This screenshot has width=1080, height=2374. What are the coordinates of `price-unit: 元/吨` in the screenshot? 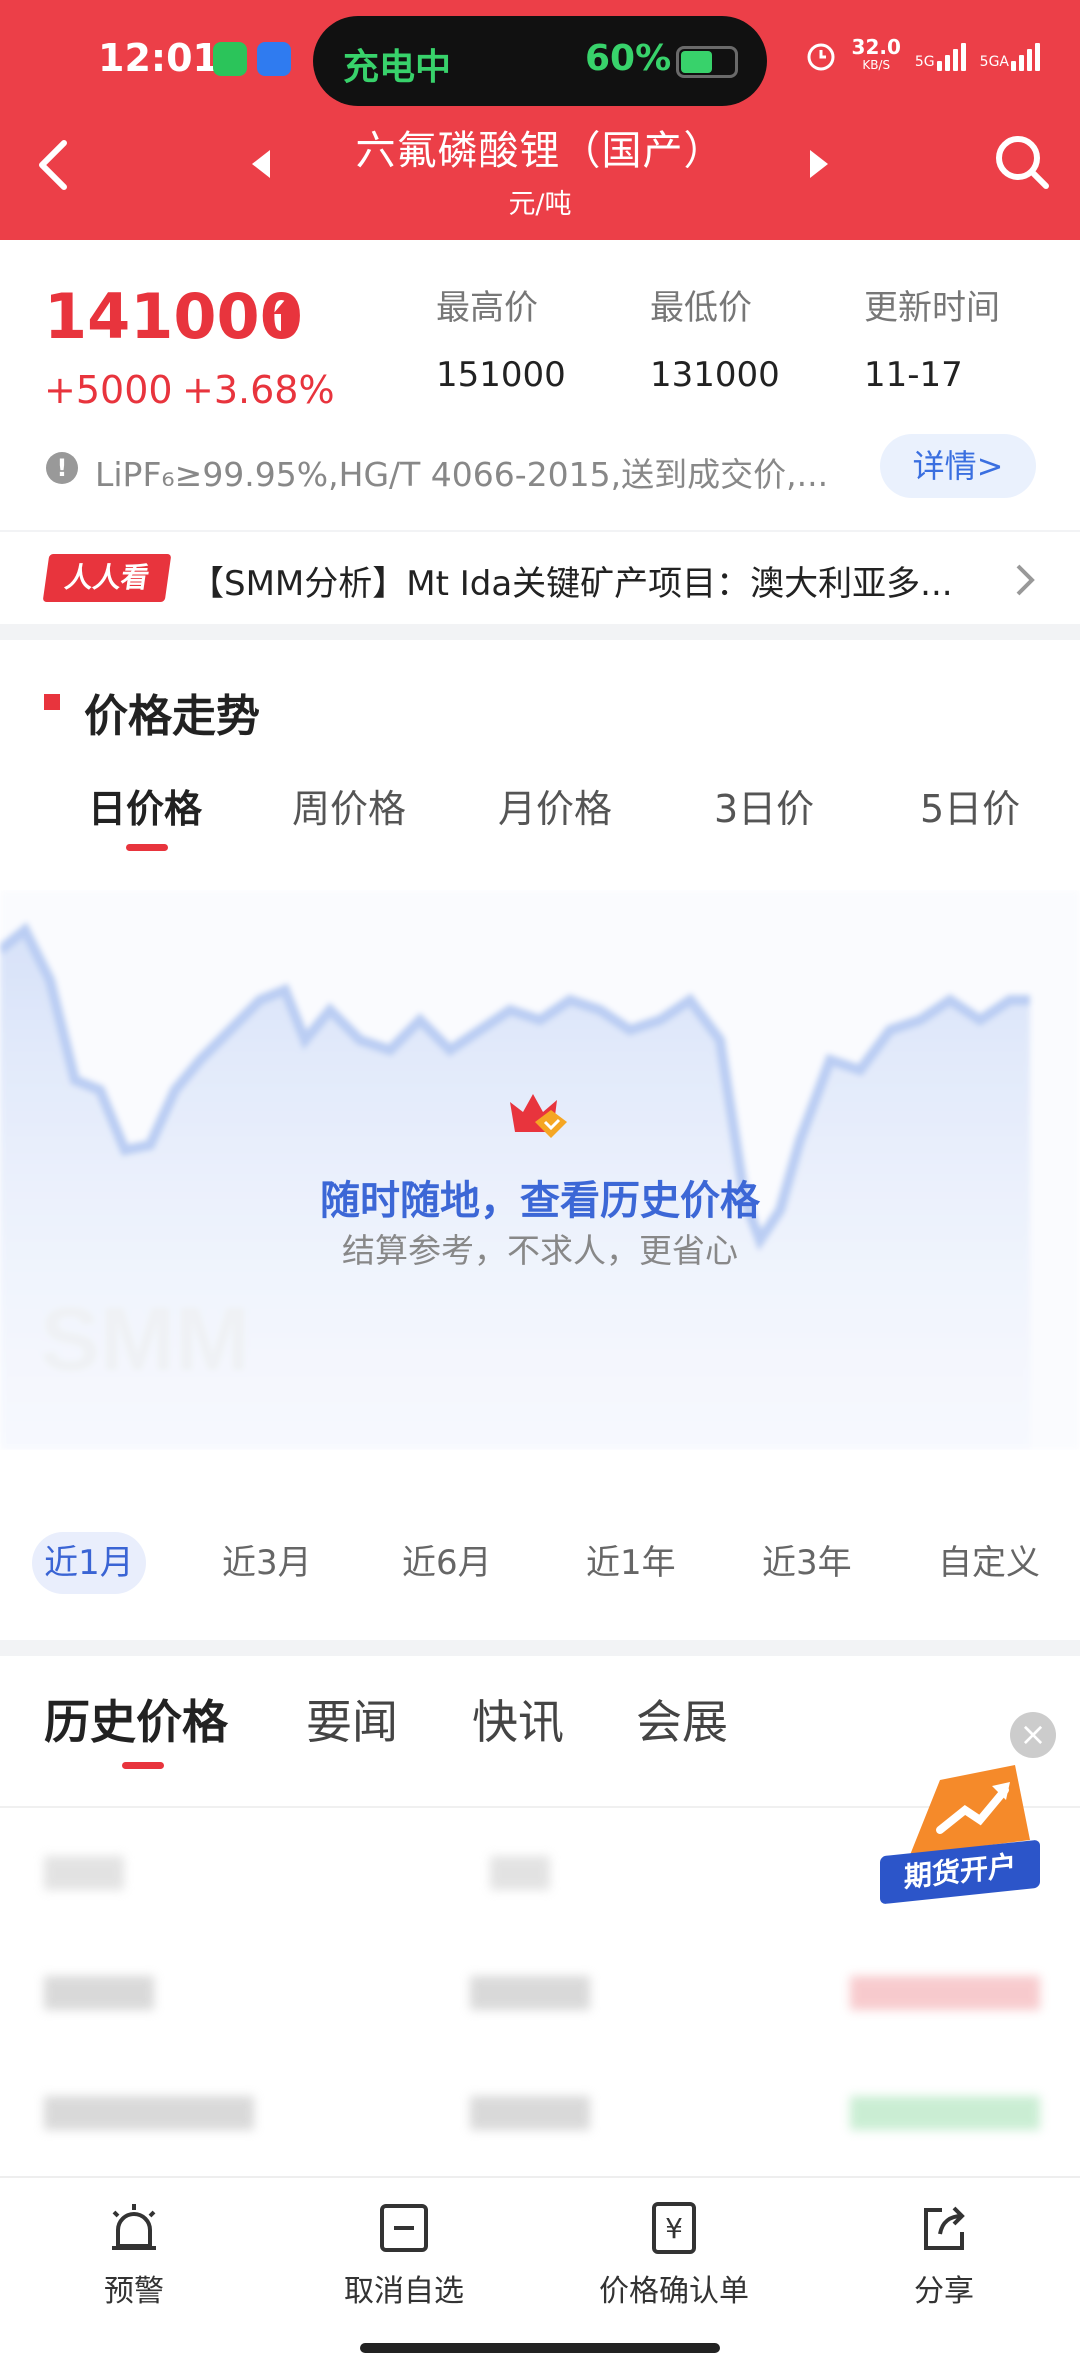 It's located at (540, 204).